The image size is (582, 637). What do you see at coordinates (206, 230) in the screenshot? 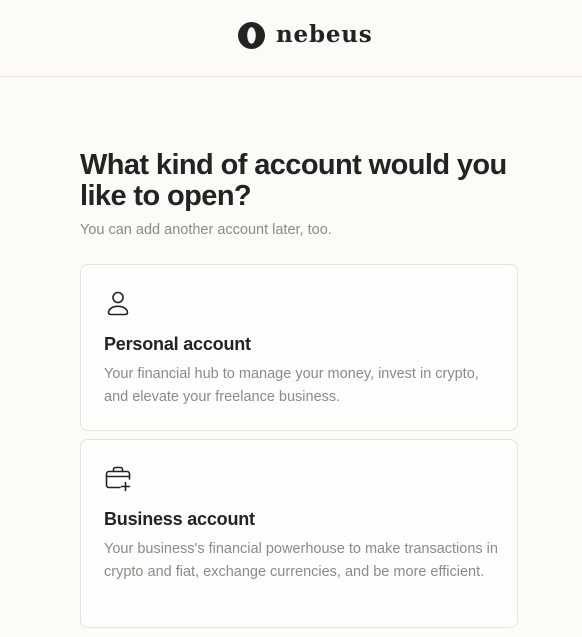
I see `page-subtitle: You can add another account later, too.` at bounding box center [206, 230].